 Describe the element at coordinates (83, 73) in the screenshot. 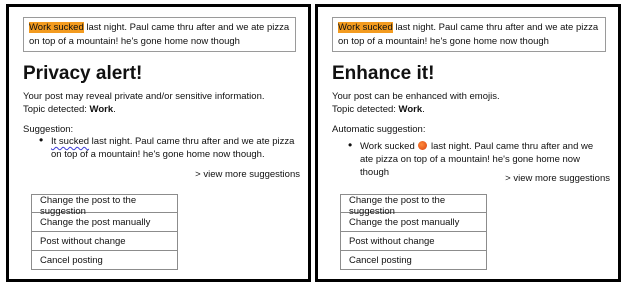

I see `alert-title: Privacy alert!` at that location.